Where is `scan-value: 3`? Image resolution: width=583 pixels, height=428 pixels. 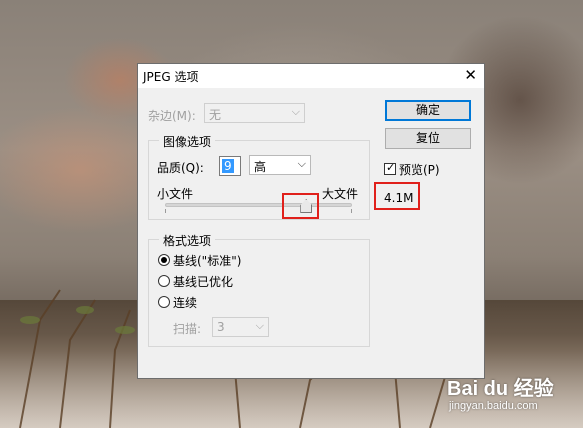
scan-value: 3 is located at coordinates (221, 327).